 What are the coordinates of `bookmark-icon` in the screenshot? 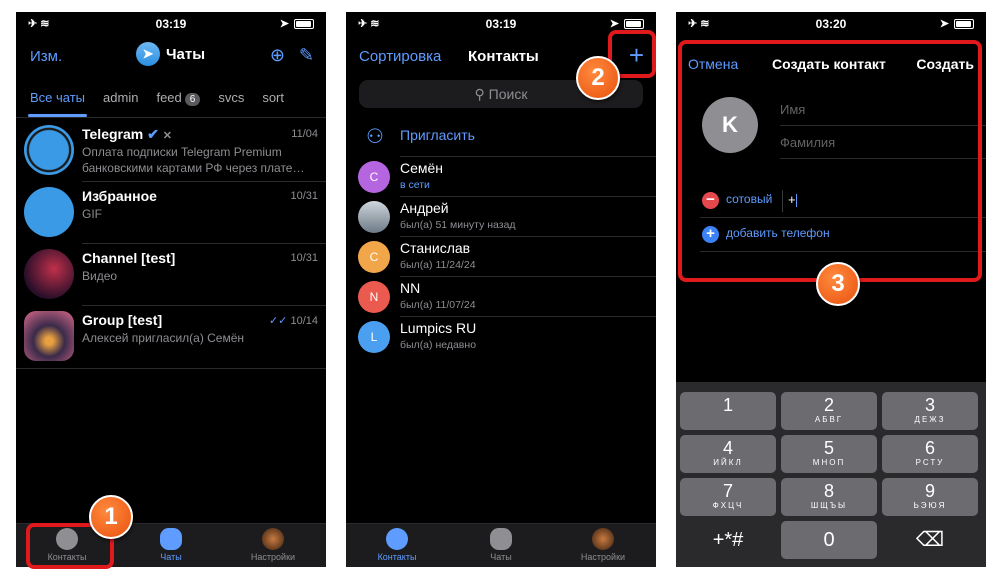 It's located at (49, 212).